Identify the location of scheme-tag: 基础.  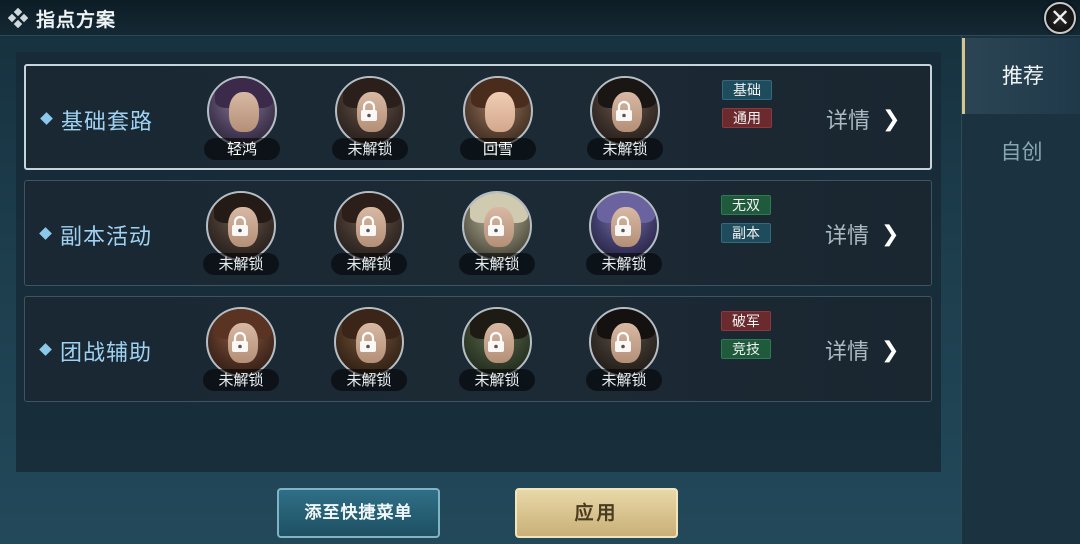
(747, 90).